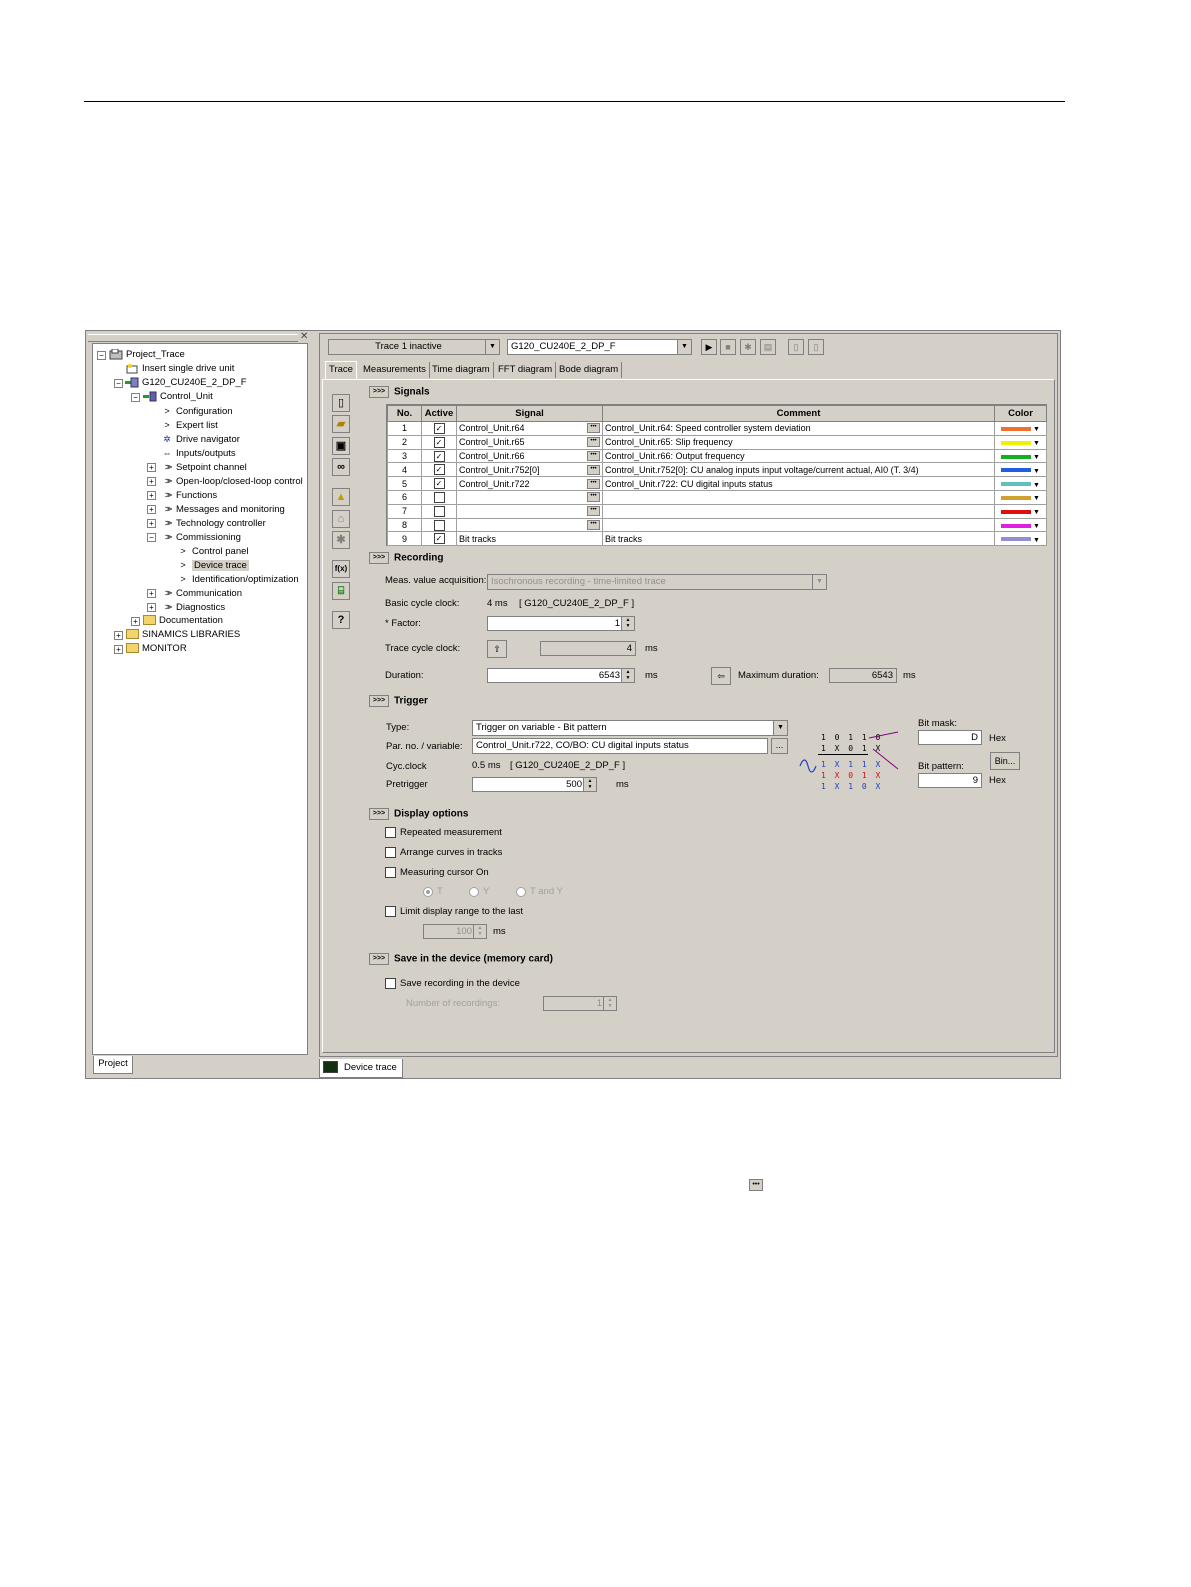  What do you see at coordinates (193, 338) in the screenshot?
I see `project-pane-grip` at bounding box center [193, 338].